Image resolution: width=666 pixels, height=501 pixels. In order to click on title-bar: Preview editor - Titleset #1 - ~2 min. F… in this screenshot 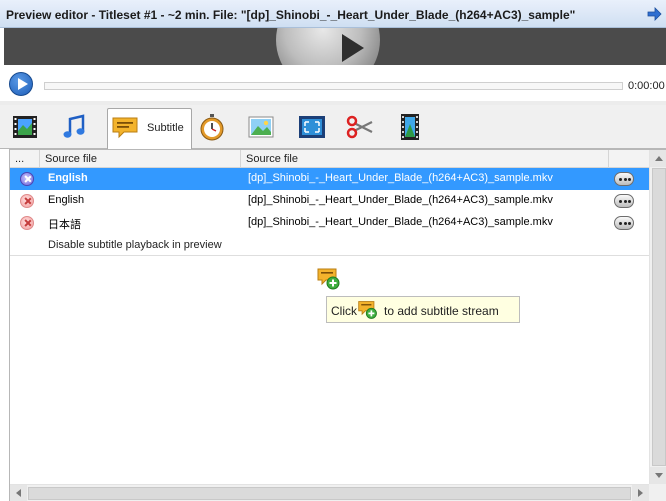, I will do `click(333, 14)`.